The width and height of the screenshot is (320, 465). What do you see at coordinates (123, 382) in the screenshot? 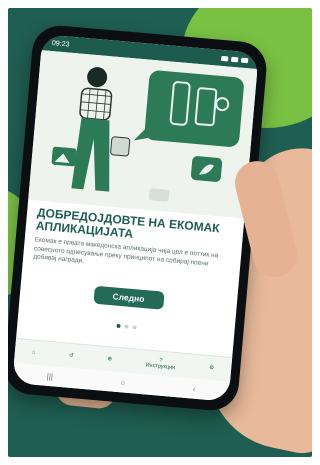
I see `home-circle-icon: ○` at bounding box center [123, 382].